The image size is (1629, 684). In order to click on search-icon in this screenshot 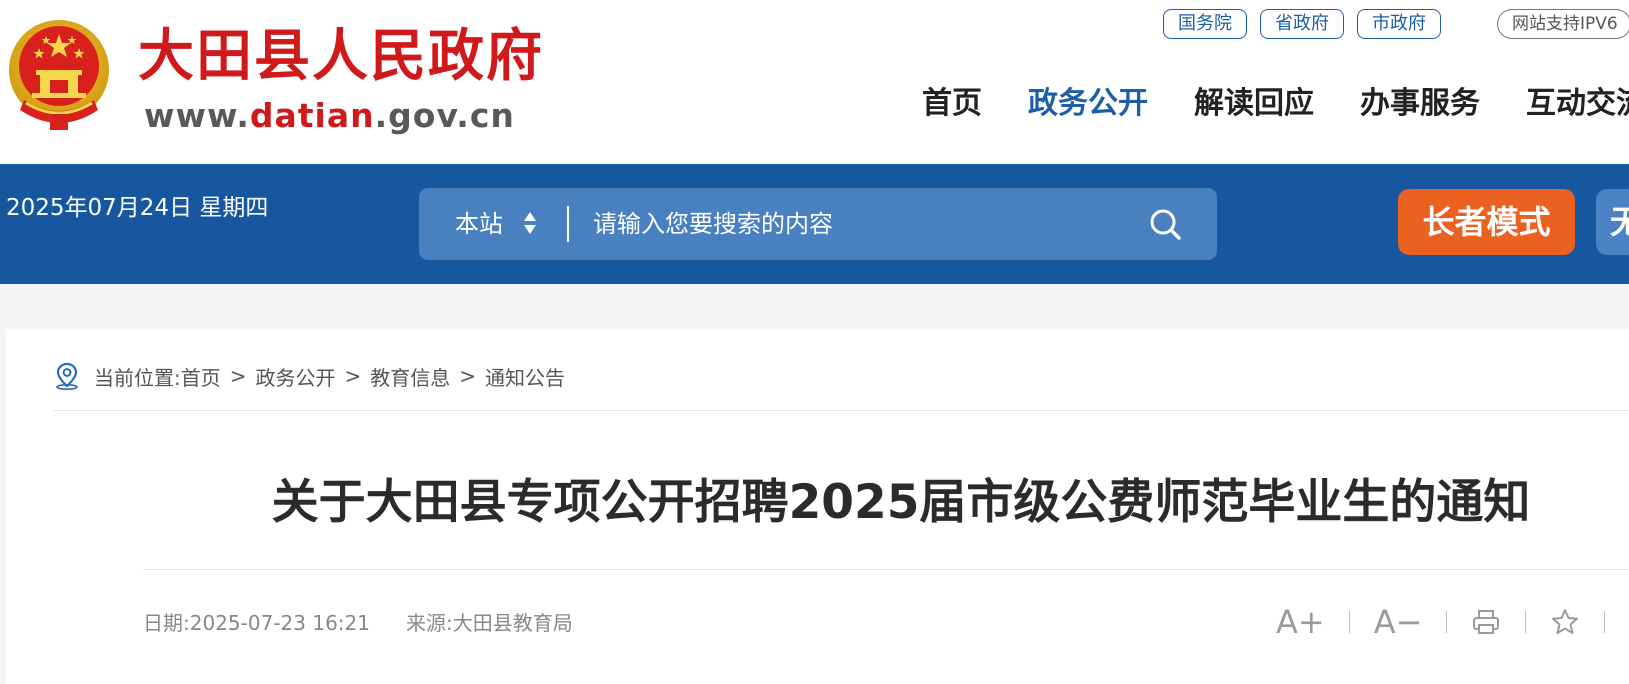, I will do `click(1165, 224)`.